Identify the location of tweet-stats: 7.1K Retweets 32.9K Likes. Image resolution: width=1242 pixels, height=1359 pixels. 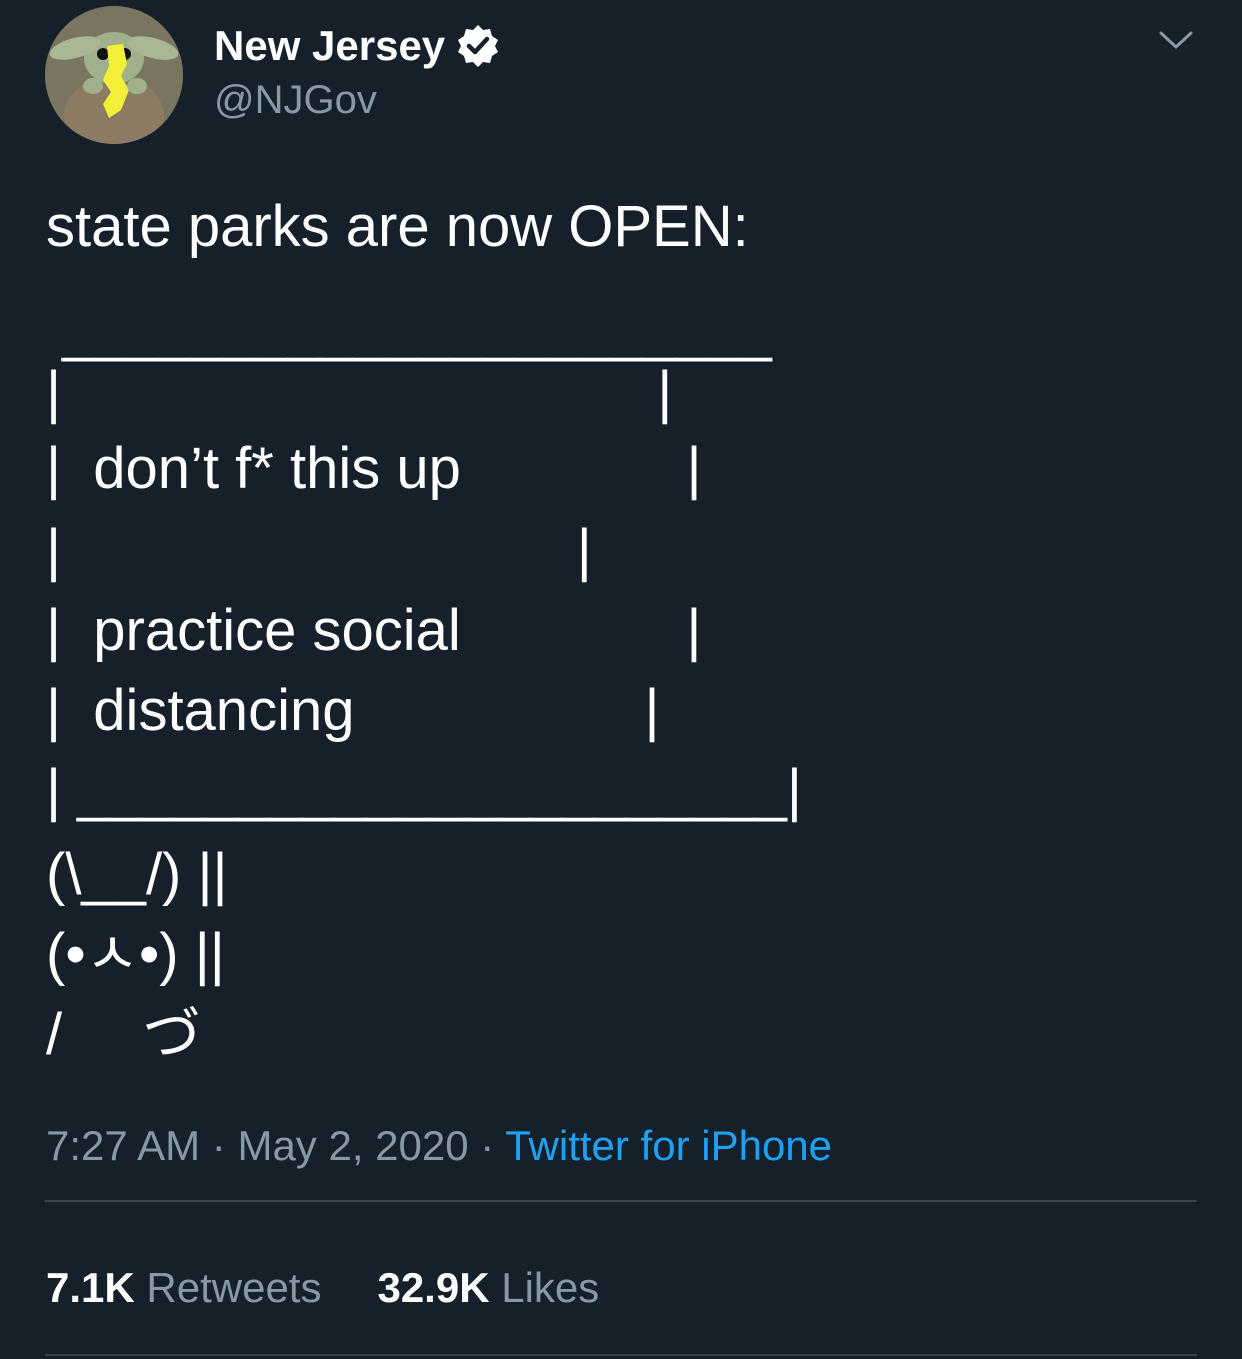
(322, 1288).